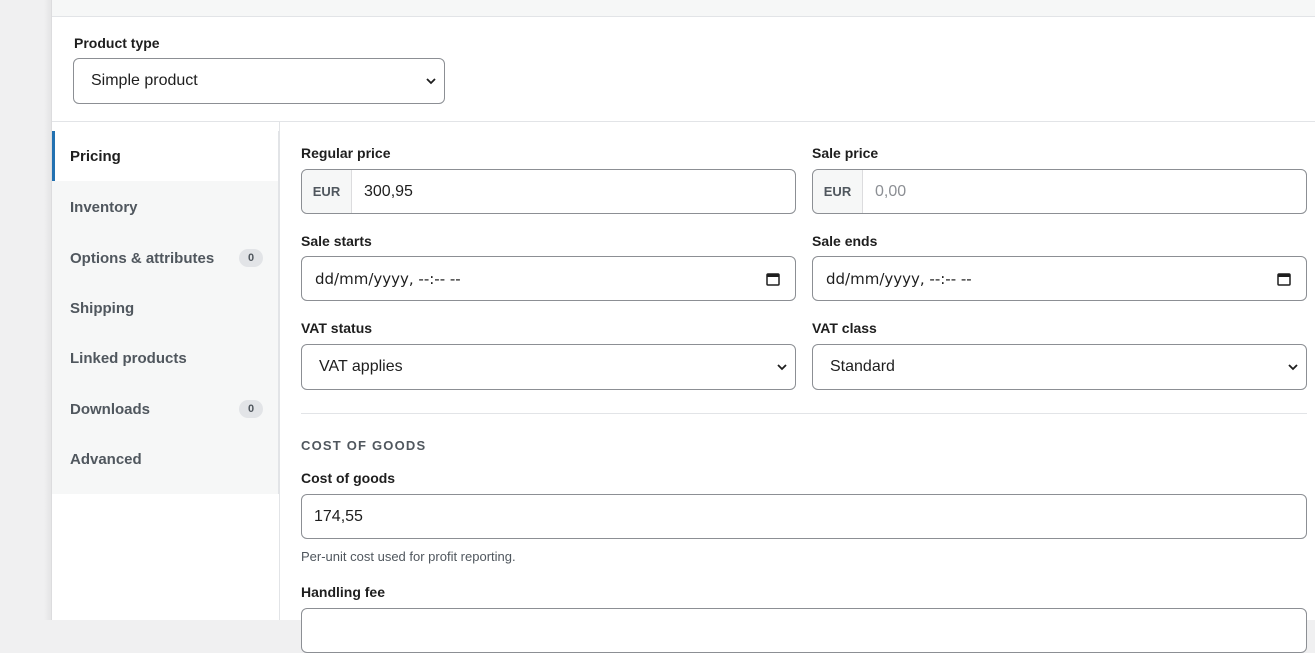 This screenshot has height=653, width=1315. I want to click on vat-class-value: Standard, so click(862, 366).